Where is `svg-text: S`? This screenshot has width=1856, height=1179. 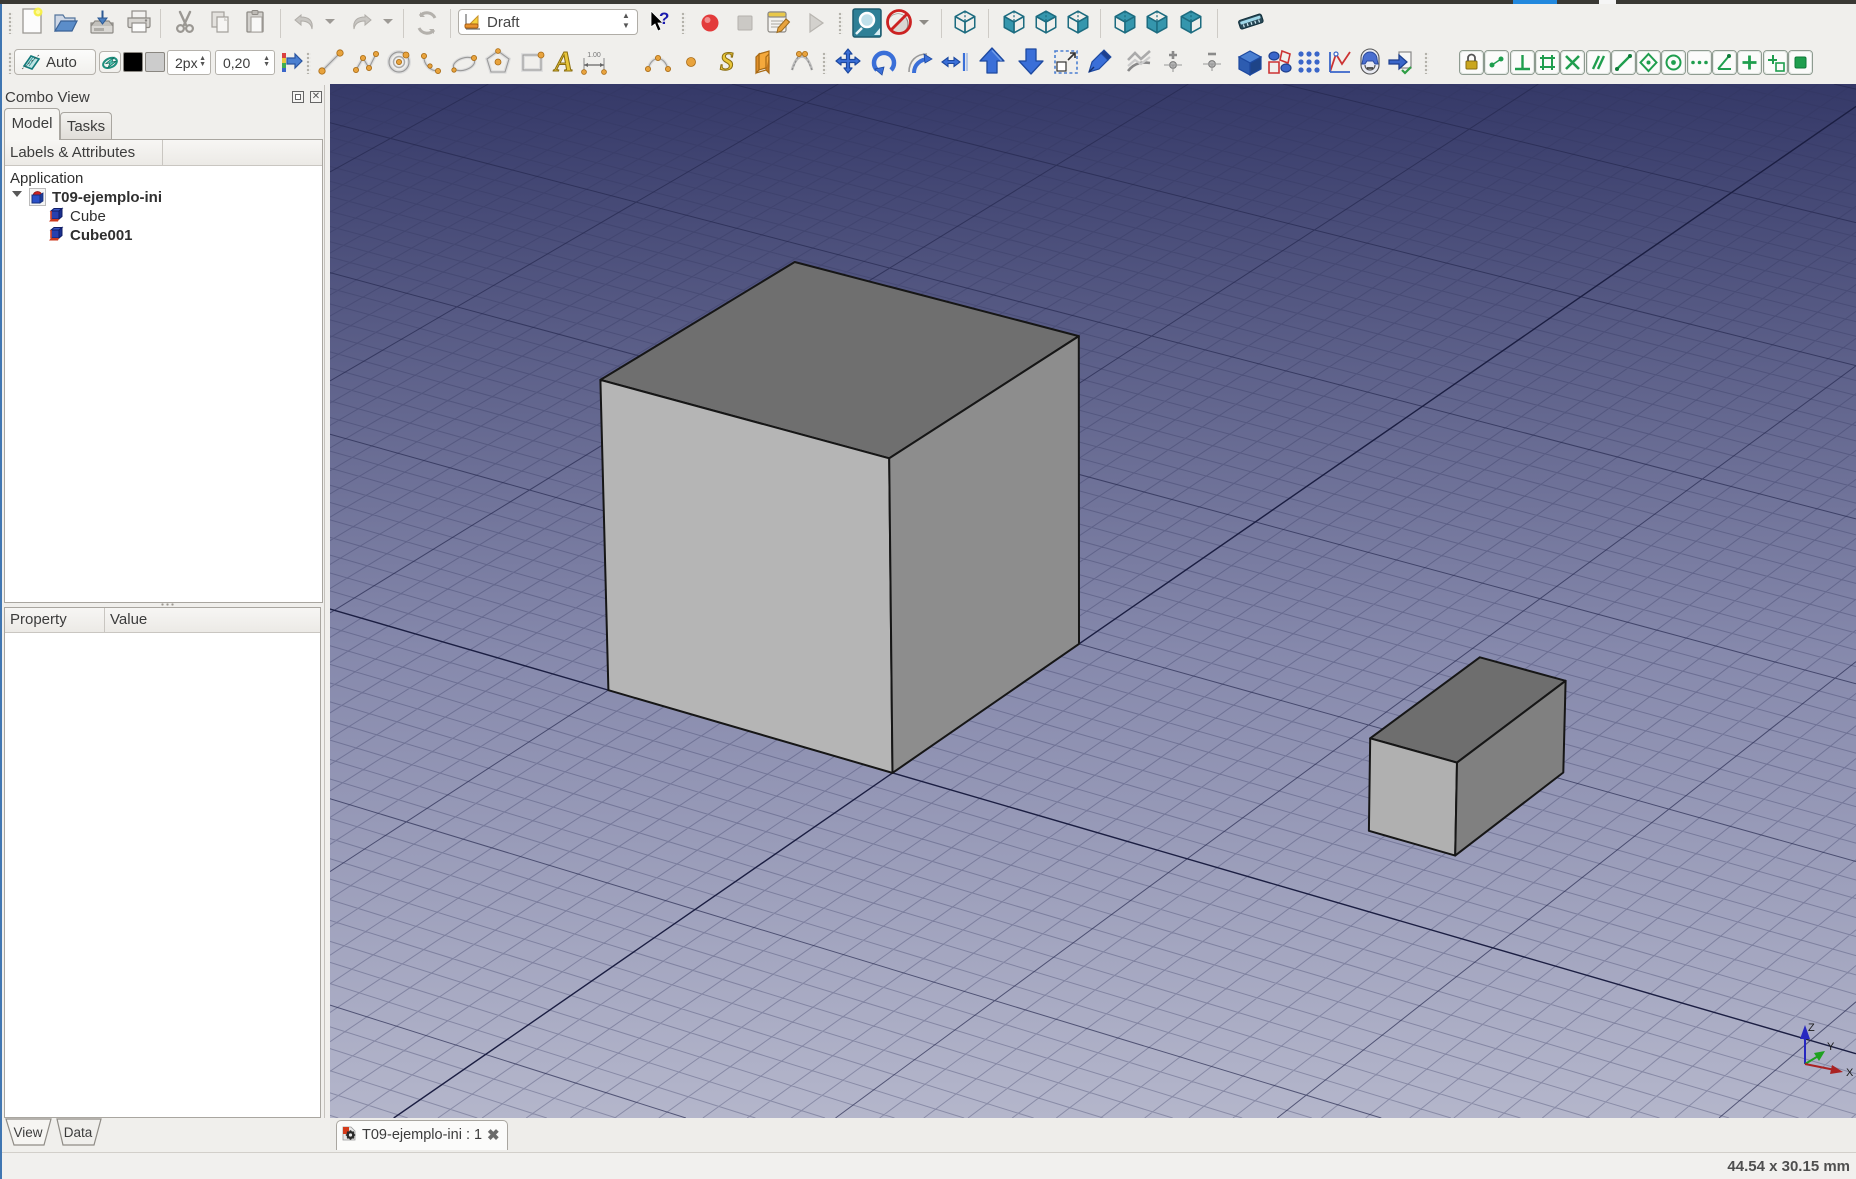 svg-text: S is located at coordinates (727, 61).